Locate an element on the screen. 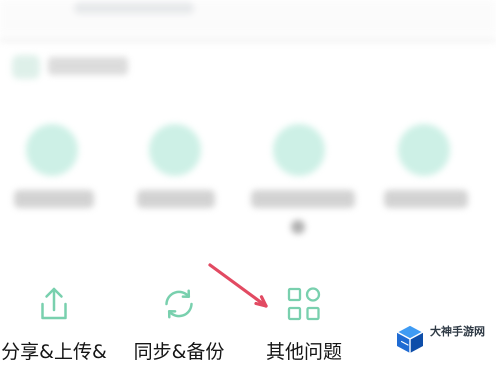 The width and height of the screenshot is (496, 370). box-logo-icon is located at coordinates (410, 338).